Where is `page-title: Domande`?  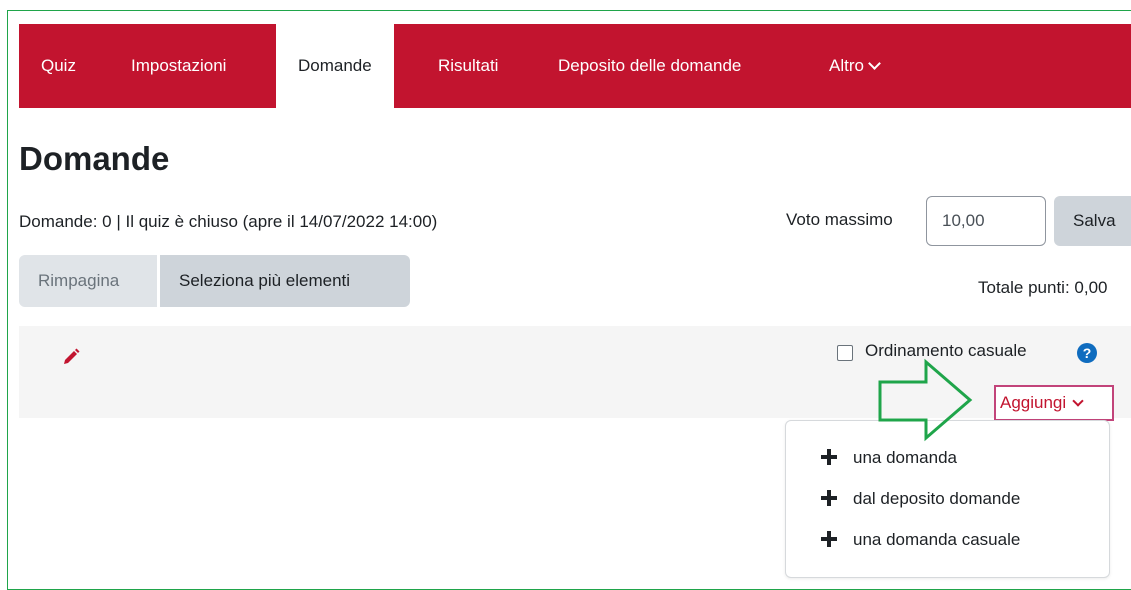 page-title: Domande is located at coordinates (94, 158).